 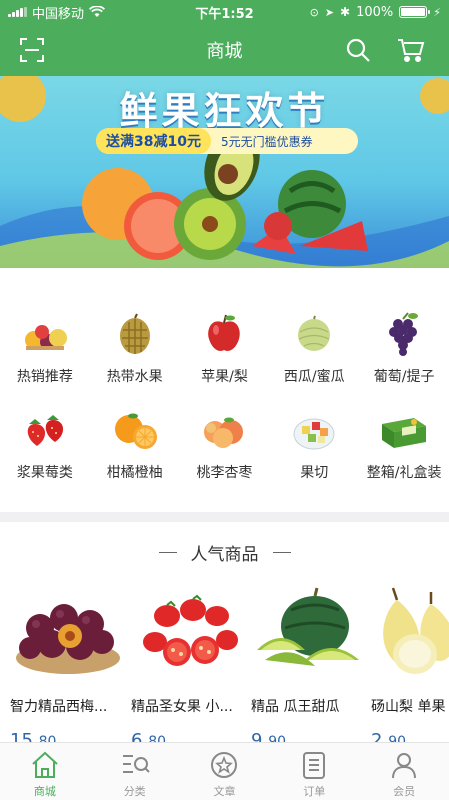 I want to click on strawberry-icon, so click(x=45, y=430).